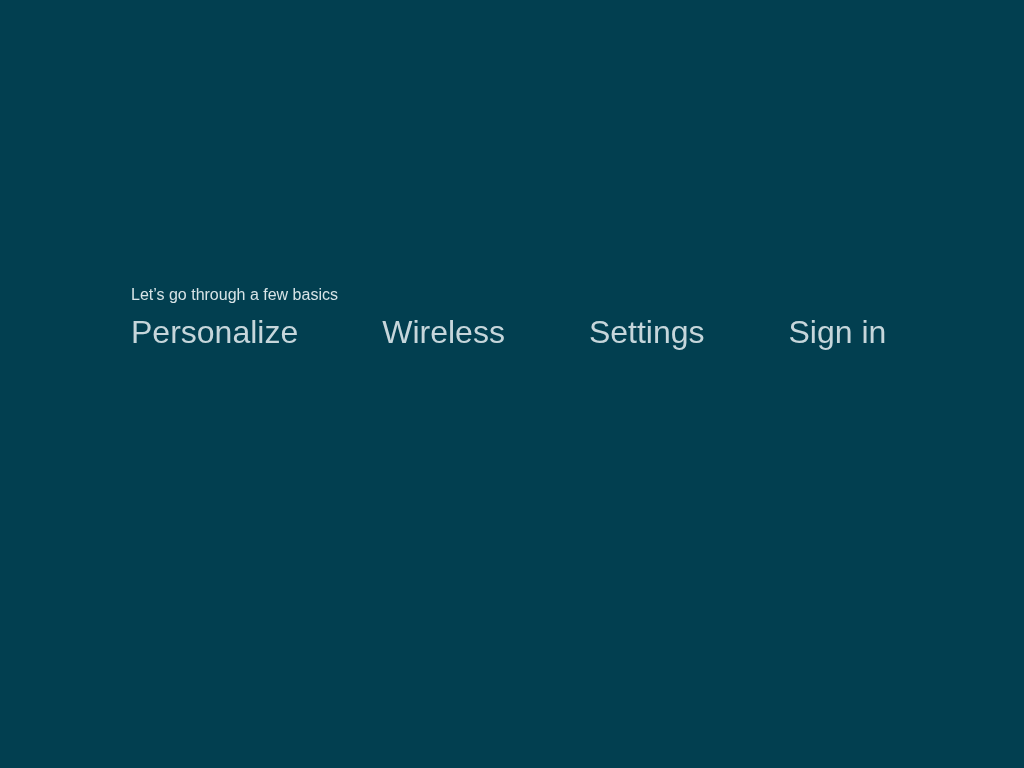  What do you see at coordinates (837, 332) in the screenshot?
I see `setup-step: Sign in` at bounding box center [837, 332].